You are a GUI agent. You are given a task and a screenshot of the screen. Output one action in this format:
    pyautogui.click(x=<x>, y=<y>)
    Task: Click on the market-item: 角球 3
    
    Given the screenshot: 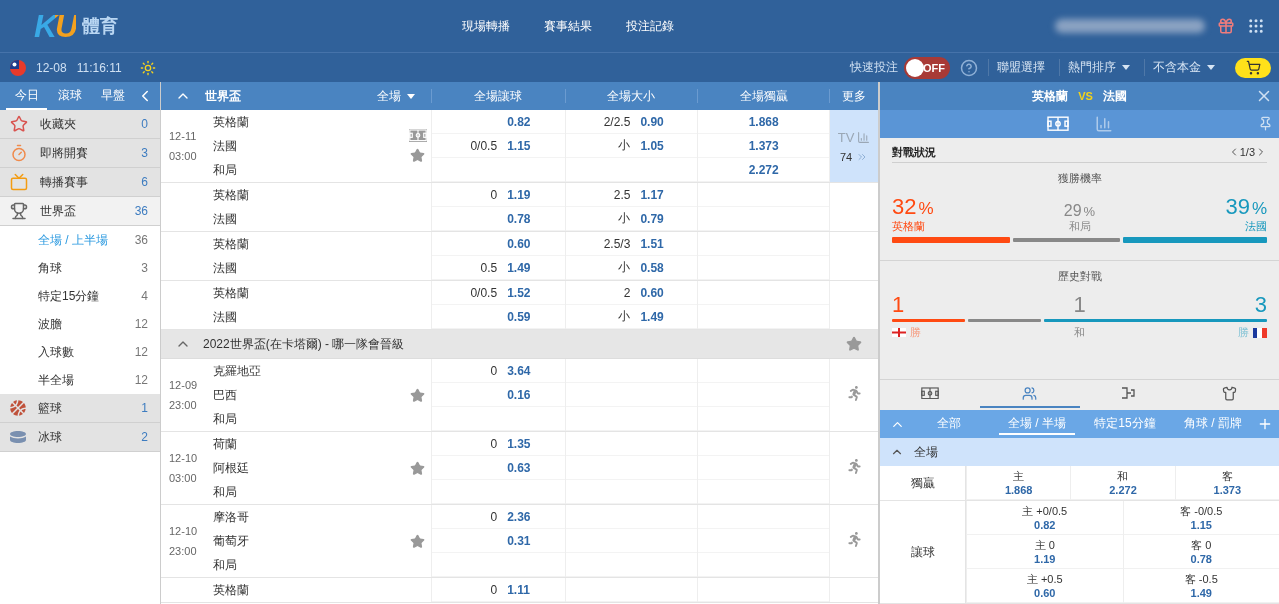 What is the action you would take?
    pyautogui.click(x=80, y=268)
    